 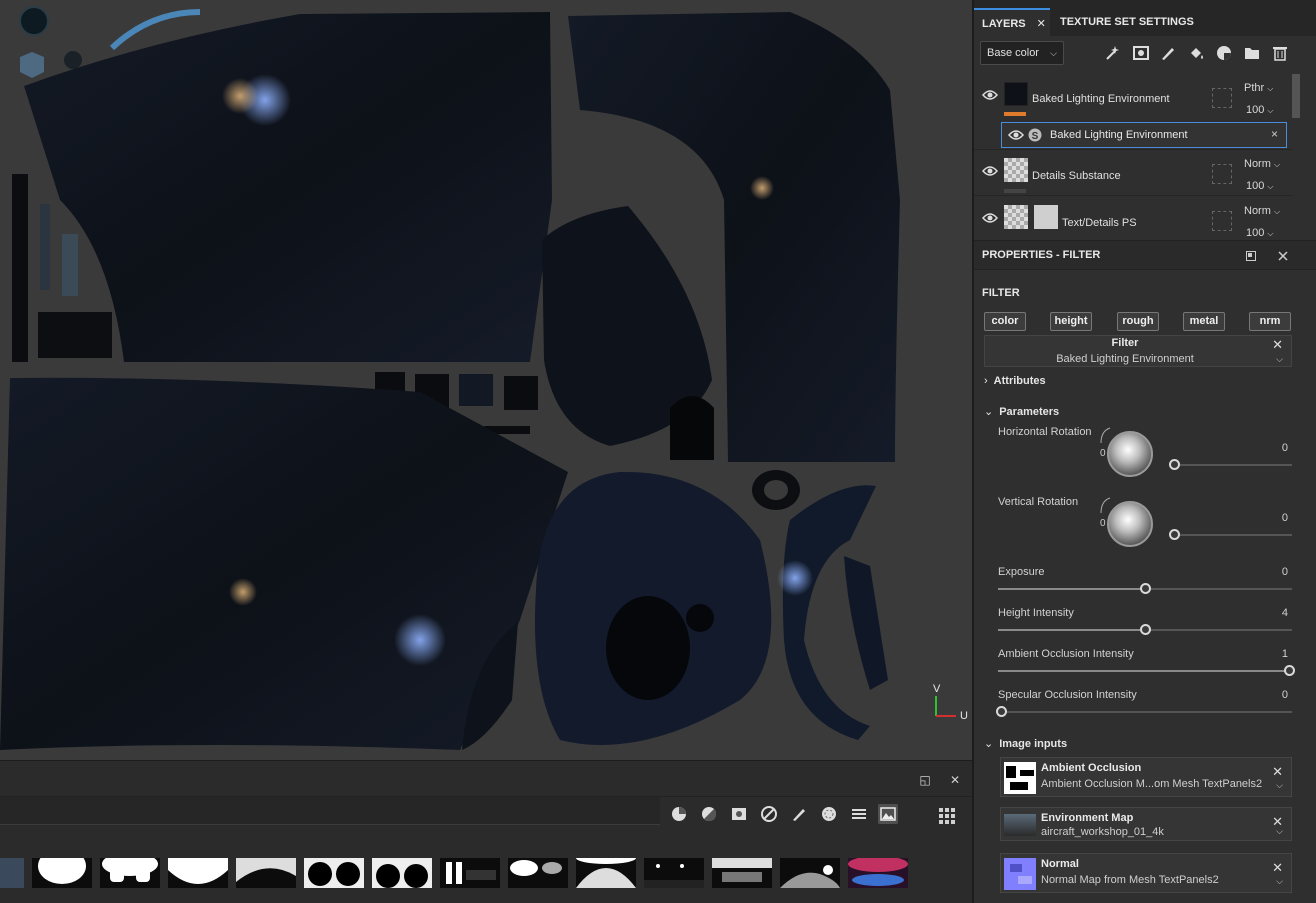 I want to click on param-value: 1, so click(x=1284, y=654).